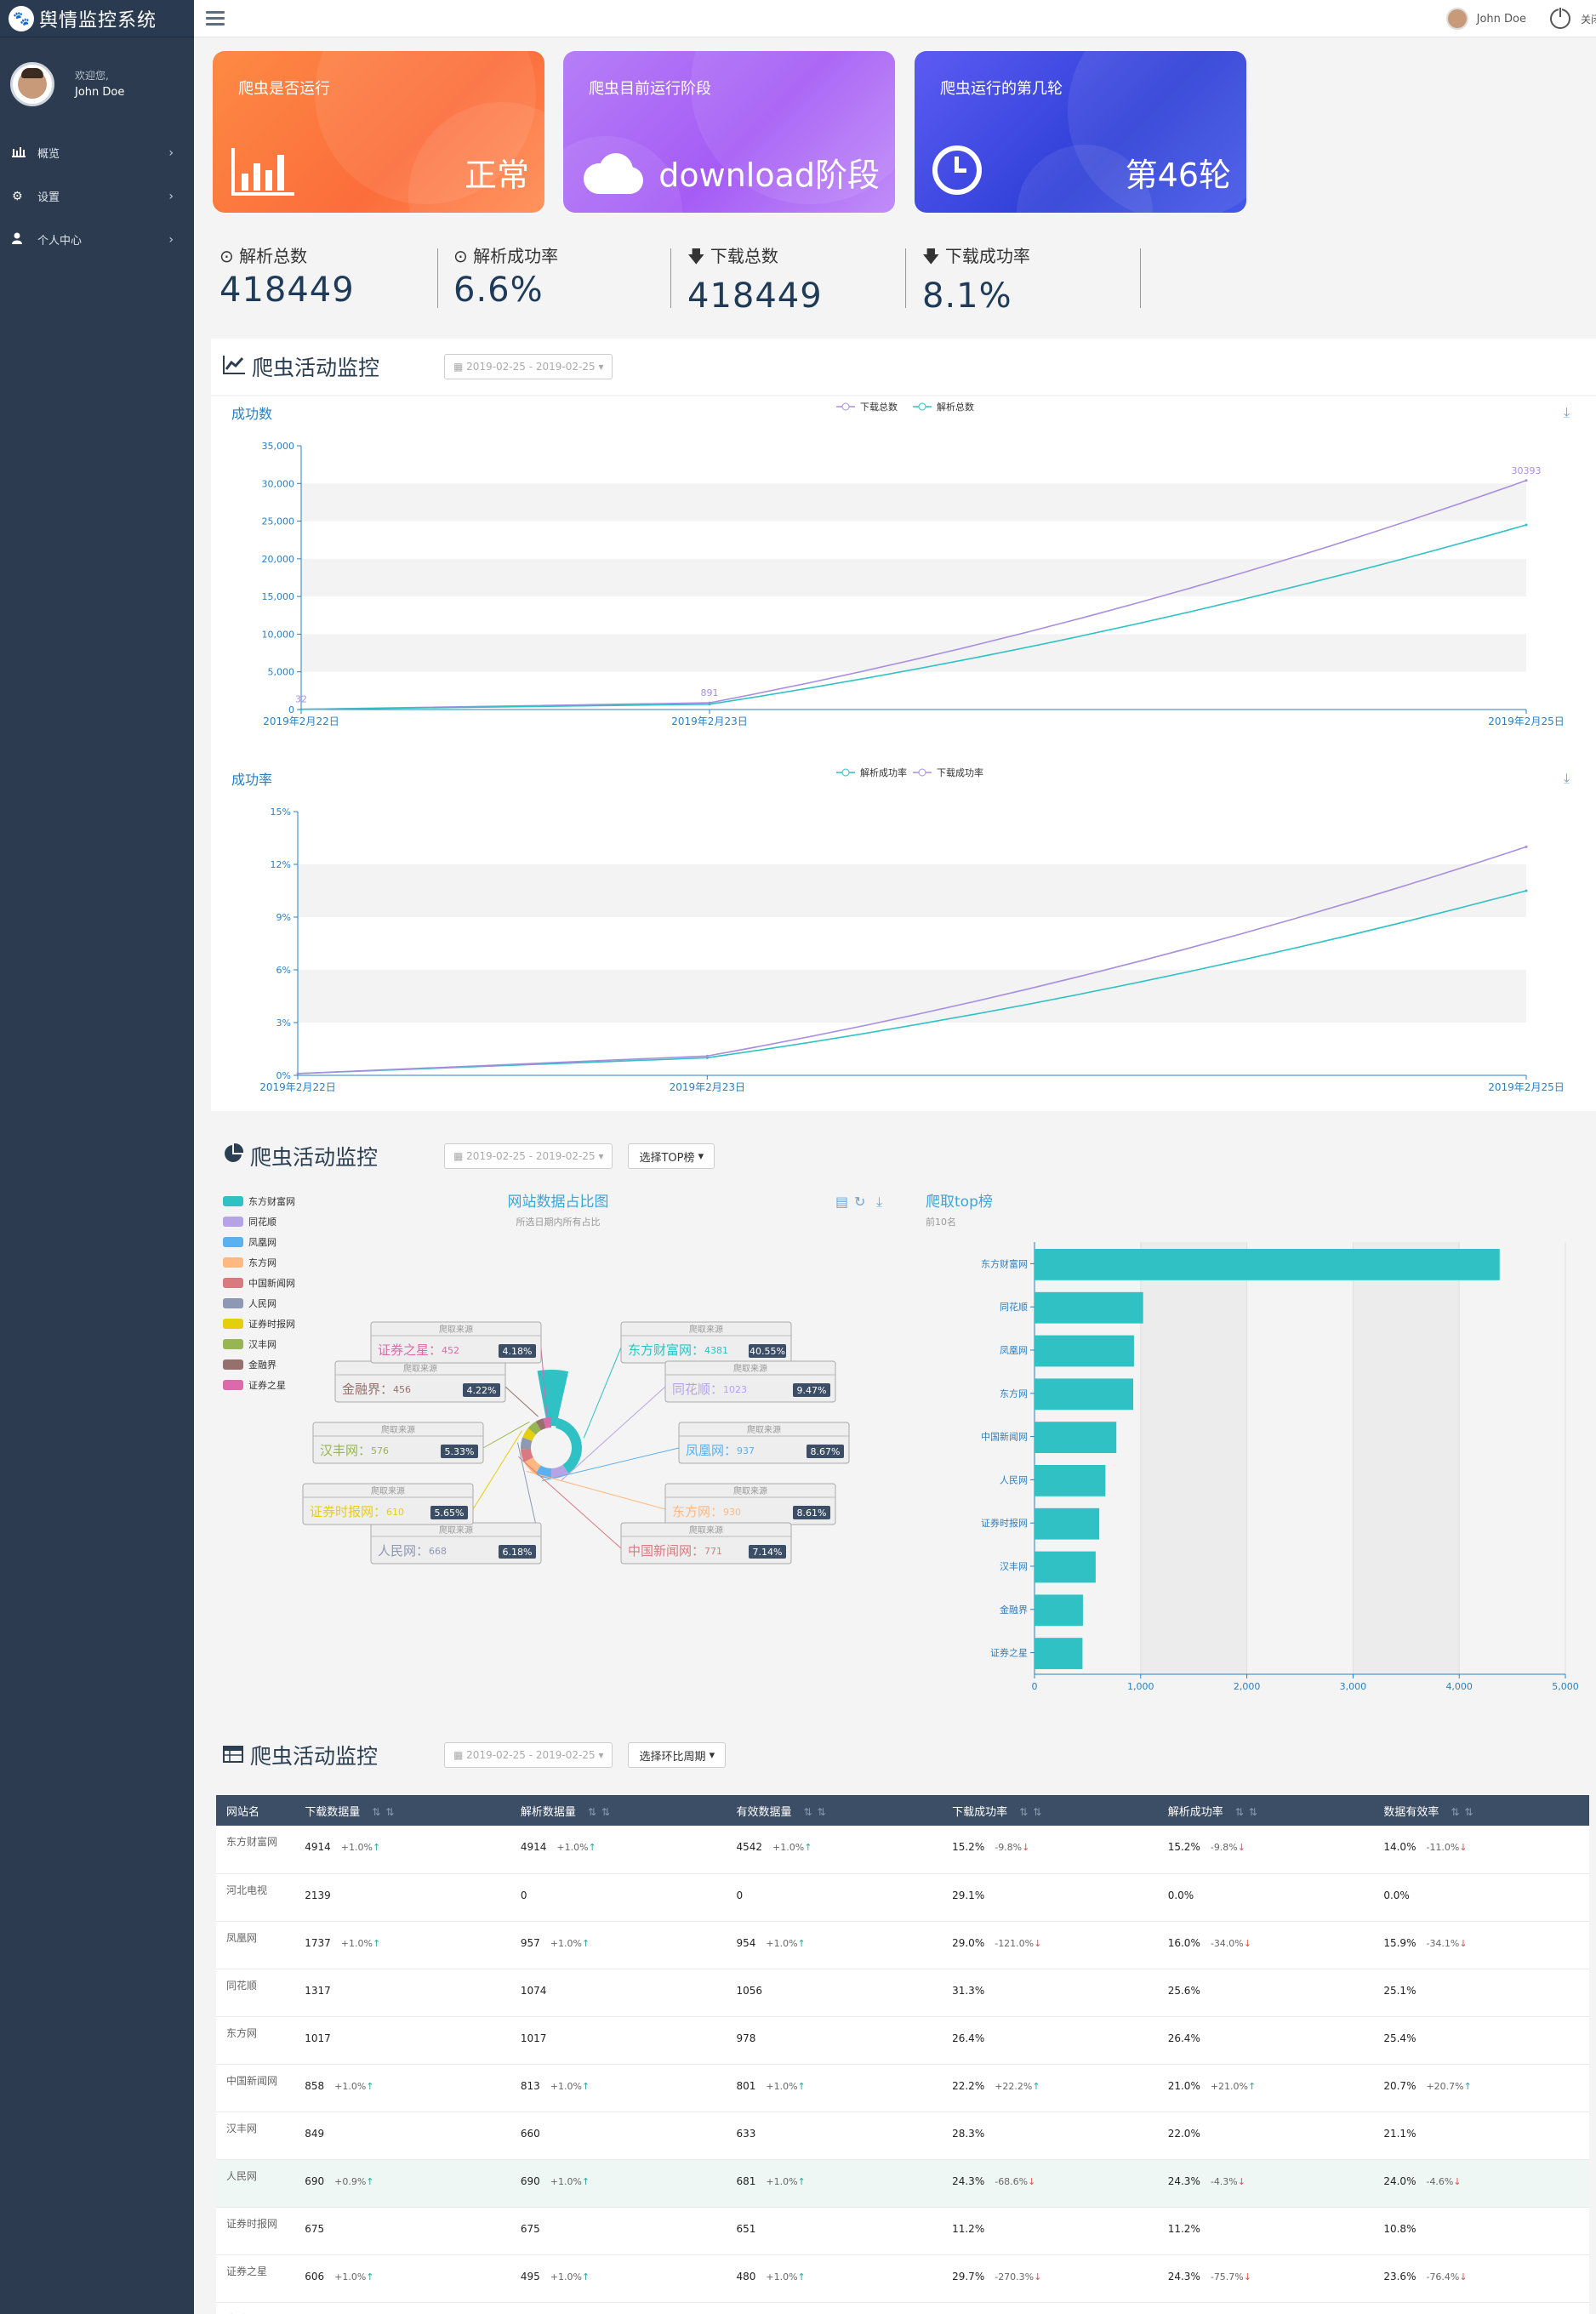 The width and height of the screenshot is (1596, 2314). What do you see at coordinates (1481, 2278) in the screenshot?
I see `table-cell: 23.6% -76.4%↓` at bounding box center [1481, 2278].